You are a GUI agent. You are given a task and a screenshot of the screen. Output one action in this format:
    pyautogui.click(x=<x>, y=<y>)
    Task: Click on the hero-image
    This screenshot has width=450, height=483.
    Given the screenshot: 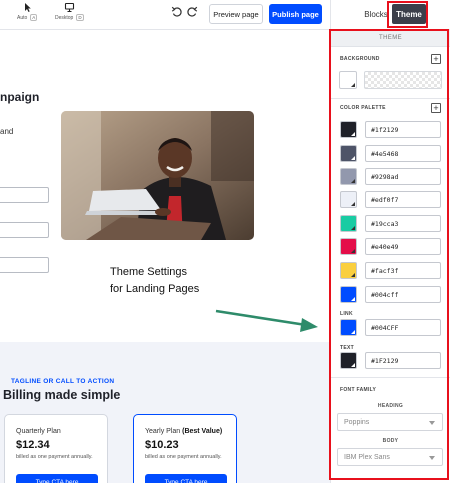 What is the action you would take?
    pyautogui.click(x=157, y=175)
    